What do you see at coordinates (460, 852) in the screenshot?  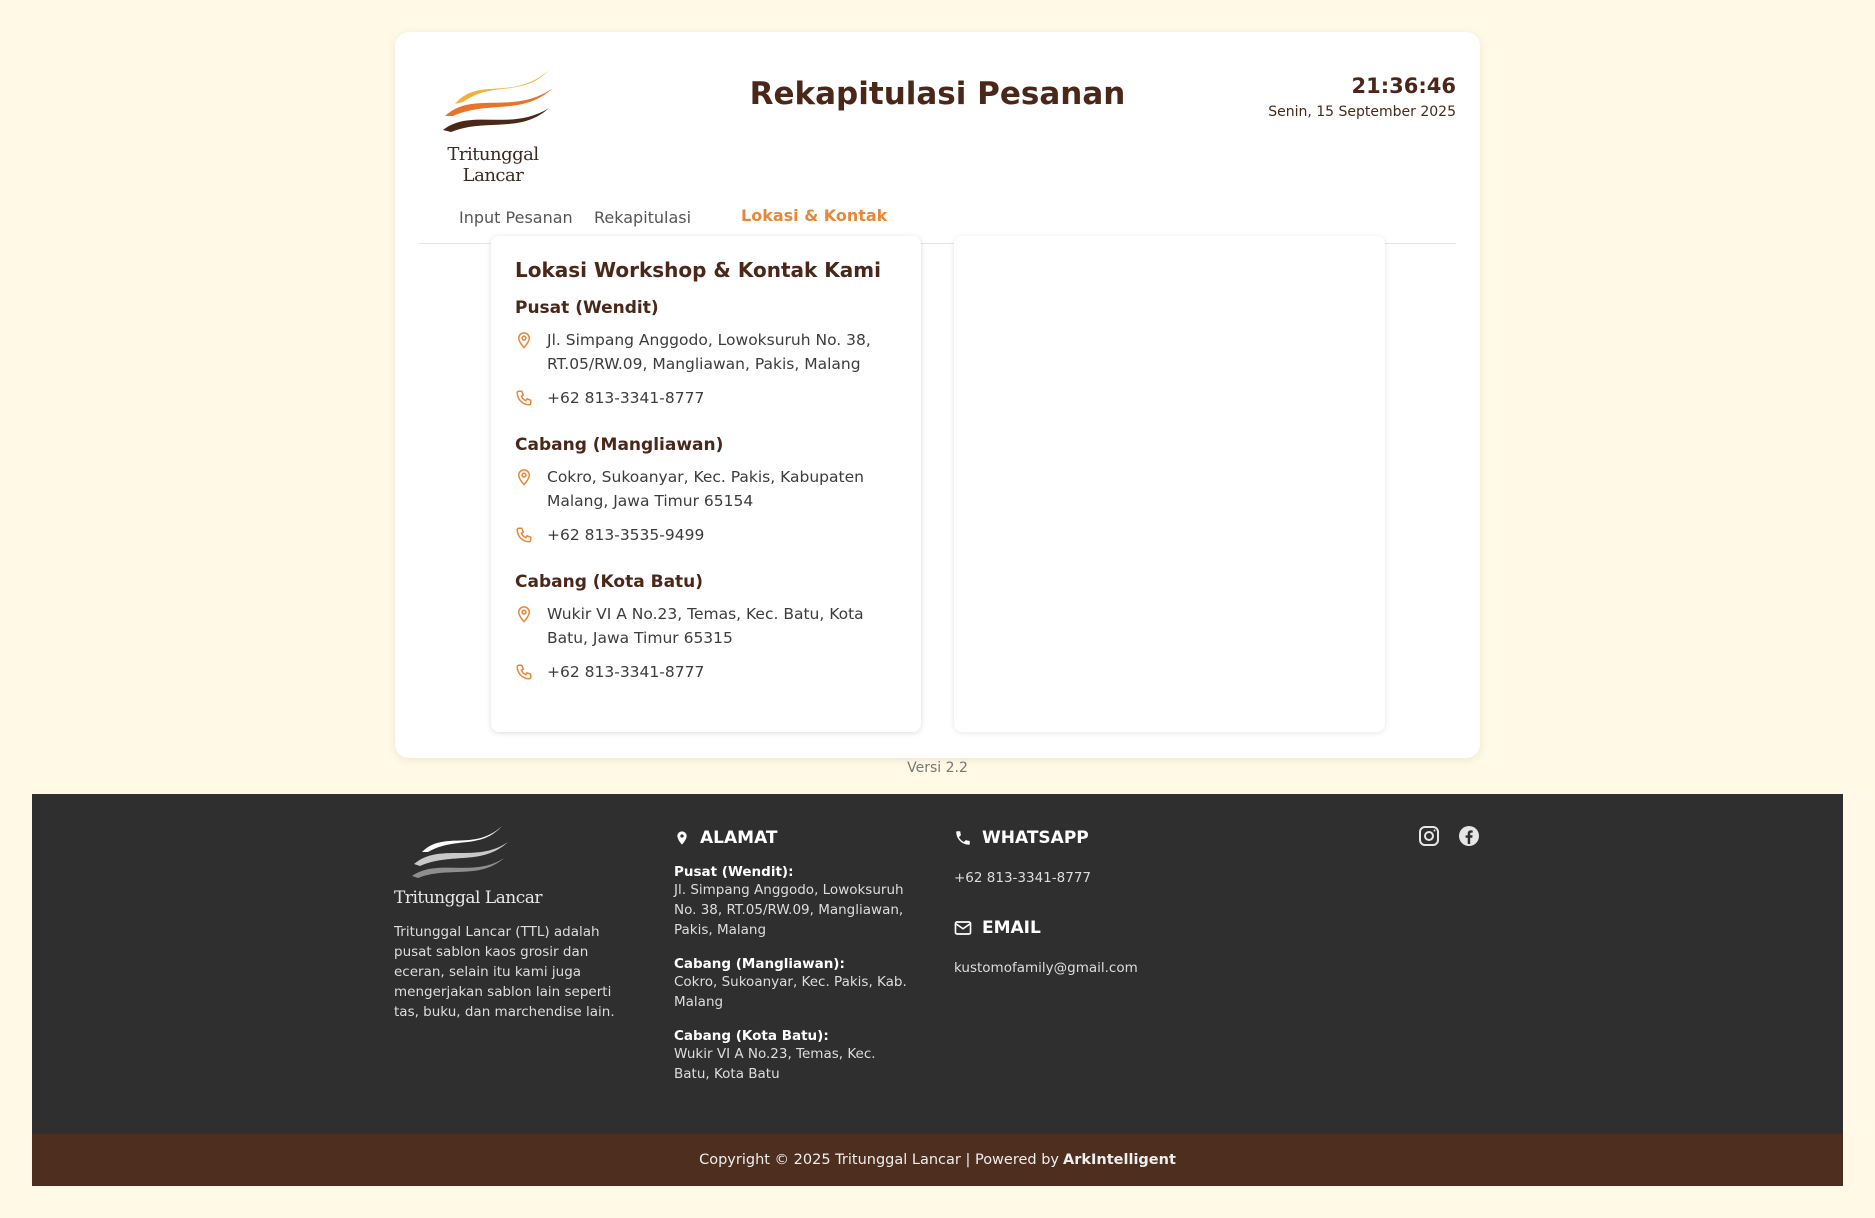 I see `footer-logo-waves-icon` at bounding box center [460, 852].